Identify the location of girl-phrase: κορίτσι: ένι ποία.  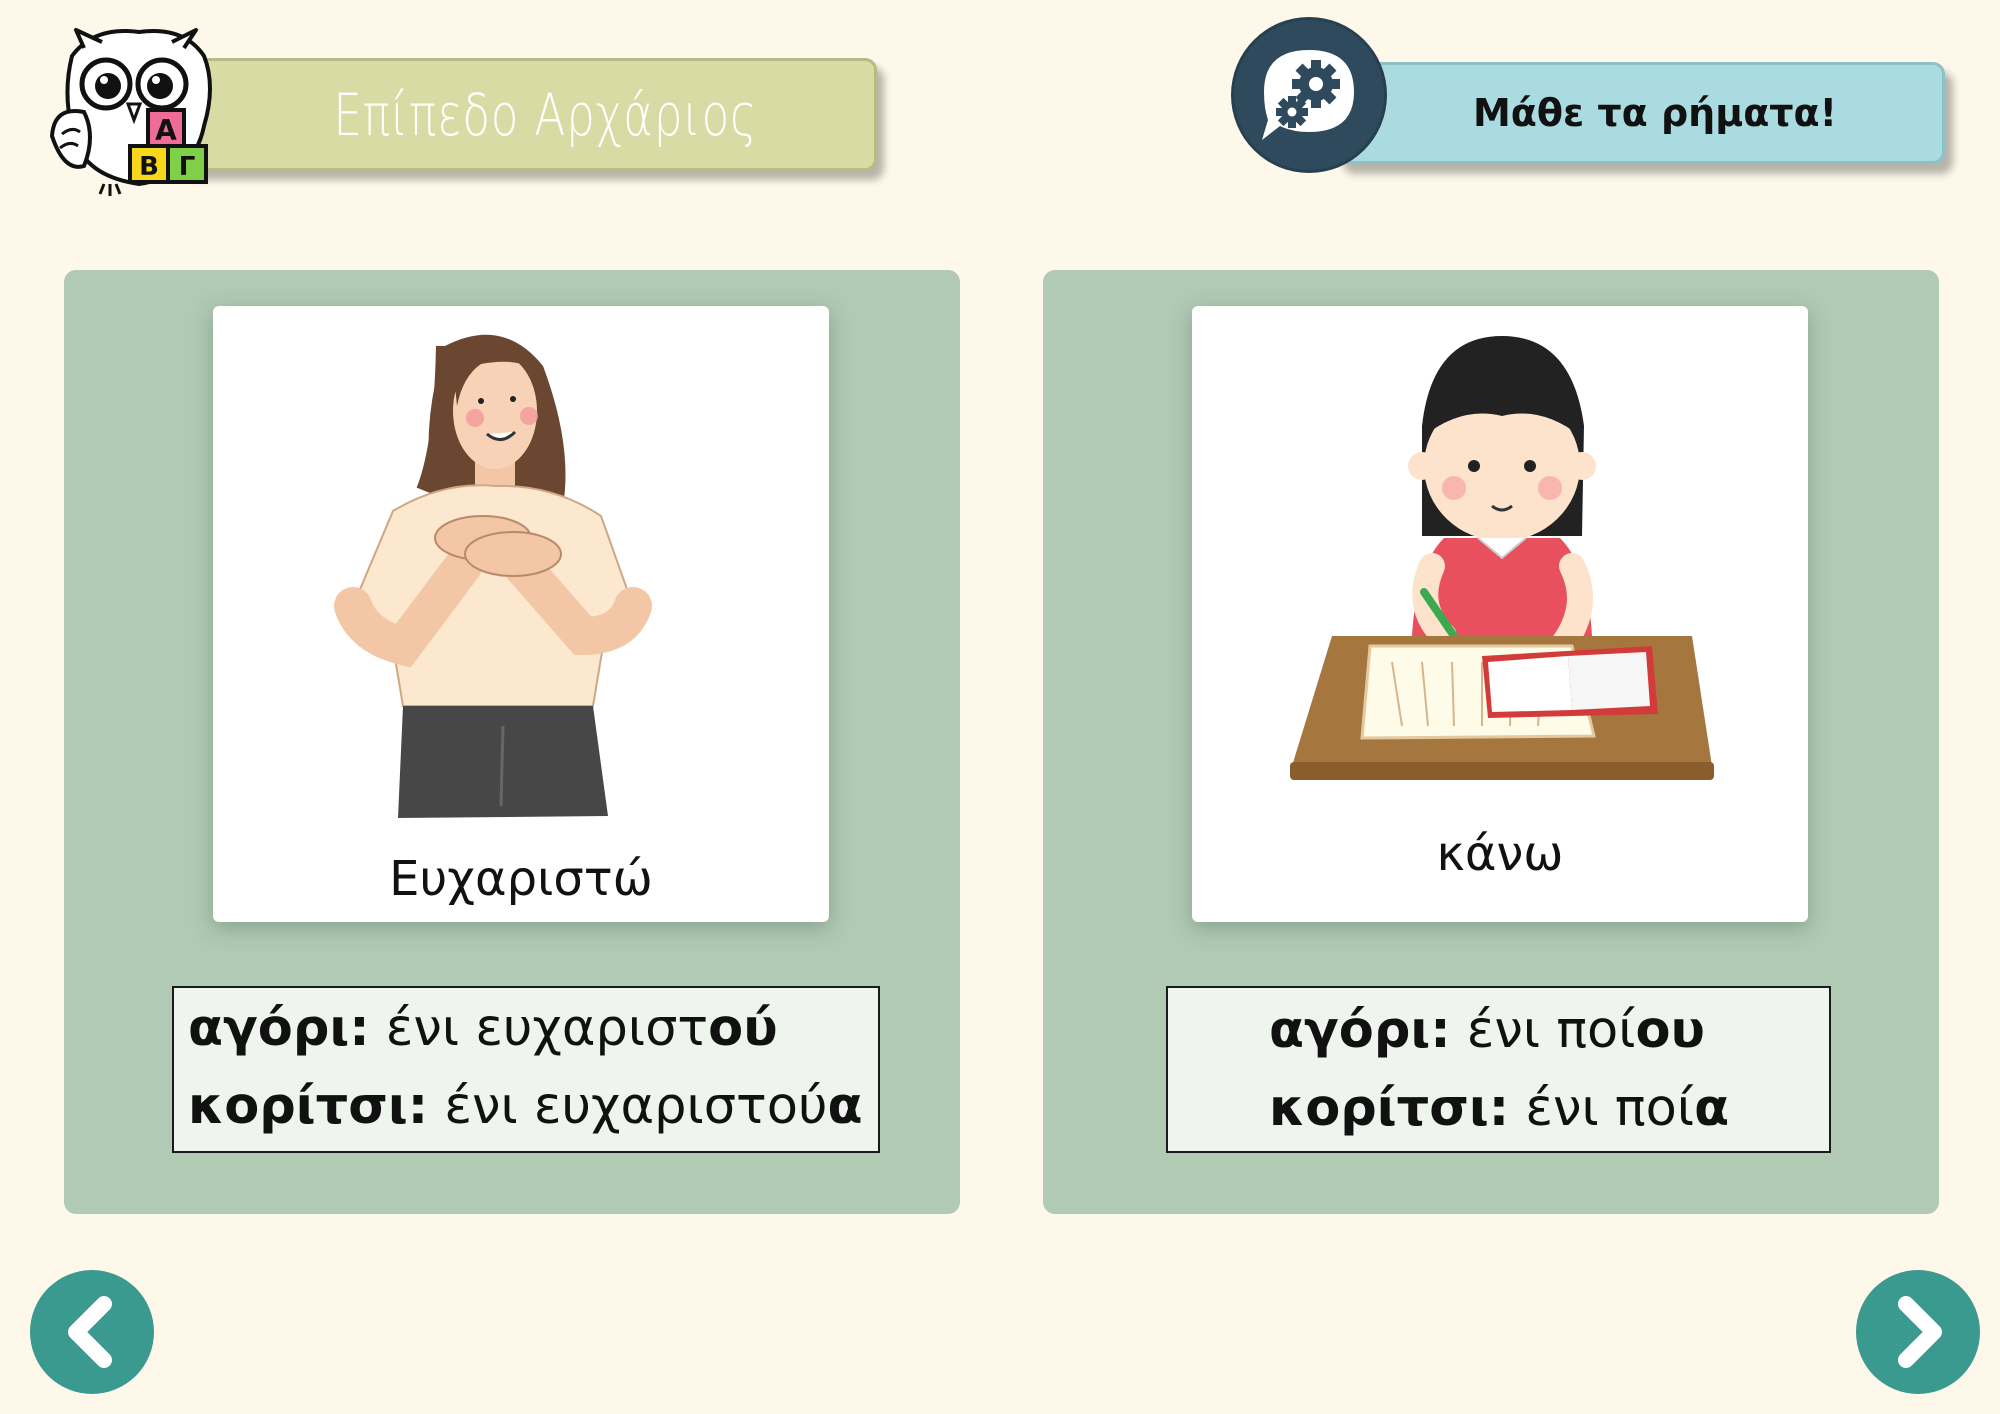
(1549, 1109).